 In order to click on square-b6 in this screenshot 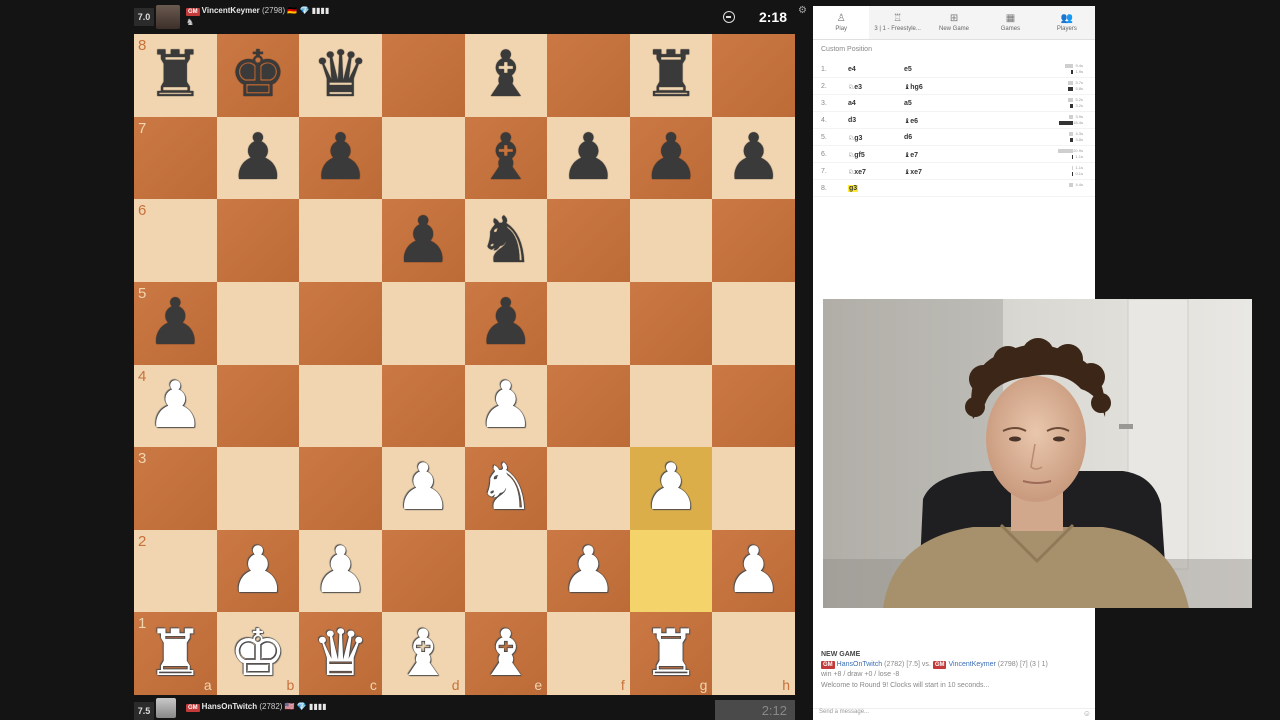, I will do `click(258, 240)`.